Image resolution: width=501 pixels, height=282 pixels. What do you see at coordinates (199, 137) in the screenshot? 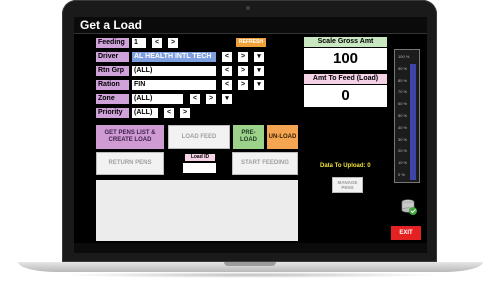
I see `load-feed-button: LOAD FEED` at bounding box center [199, 137].